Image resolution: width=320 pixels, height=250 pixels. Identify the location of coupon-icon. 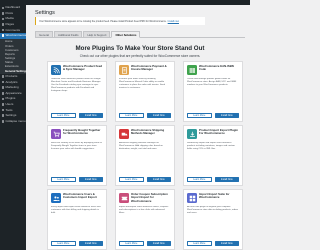
(124, 198).